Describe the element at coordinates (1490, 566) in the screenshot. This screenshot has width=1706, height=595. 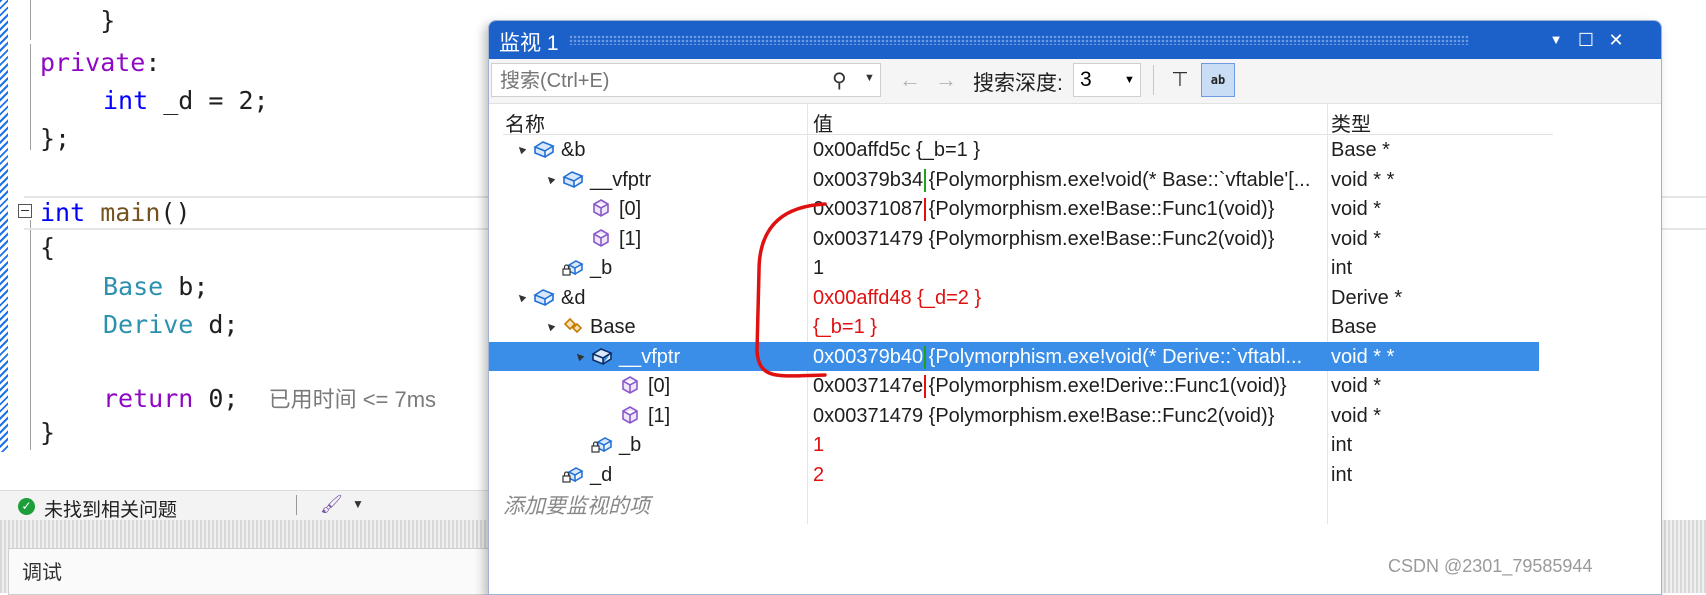
I see `watermark: CSDN @2301_79585944` at that location.